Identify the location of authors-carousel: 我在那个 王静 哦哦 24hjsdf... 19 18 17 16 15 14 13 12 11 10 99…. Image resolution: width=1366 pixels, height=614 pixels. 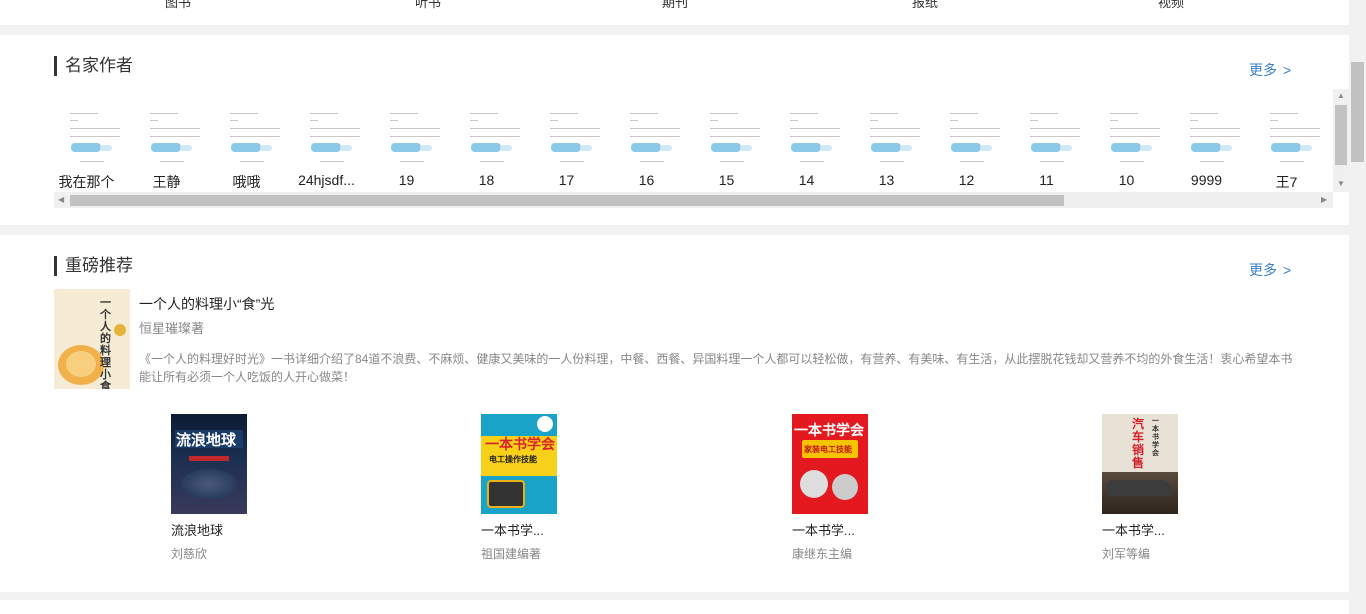
(693, 143).